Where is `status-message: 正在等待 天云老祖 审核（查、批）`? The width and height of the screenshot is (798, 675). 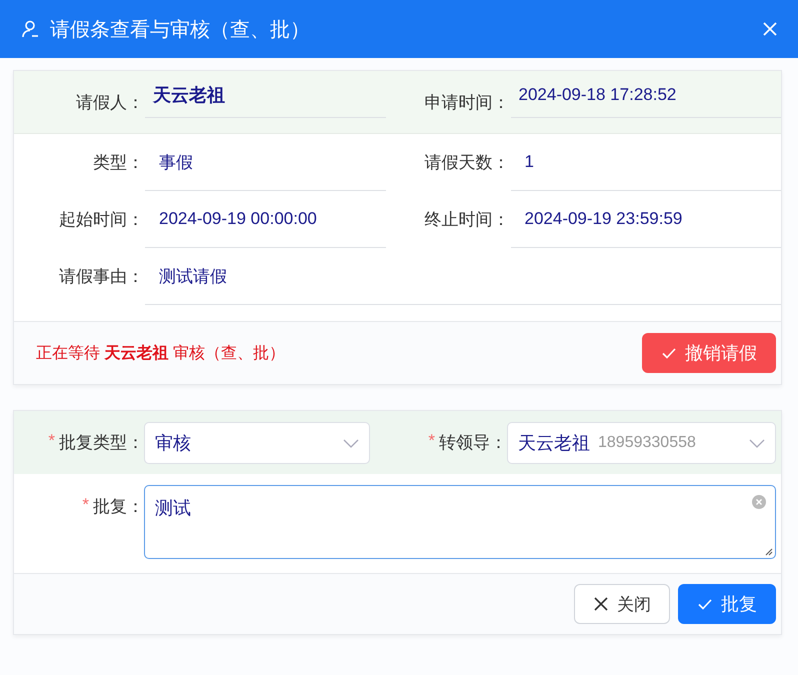 status-message: 正在等待 天云老祖 审核（查、批） is located at coordinates (160, 353).